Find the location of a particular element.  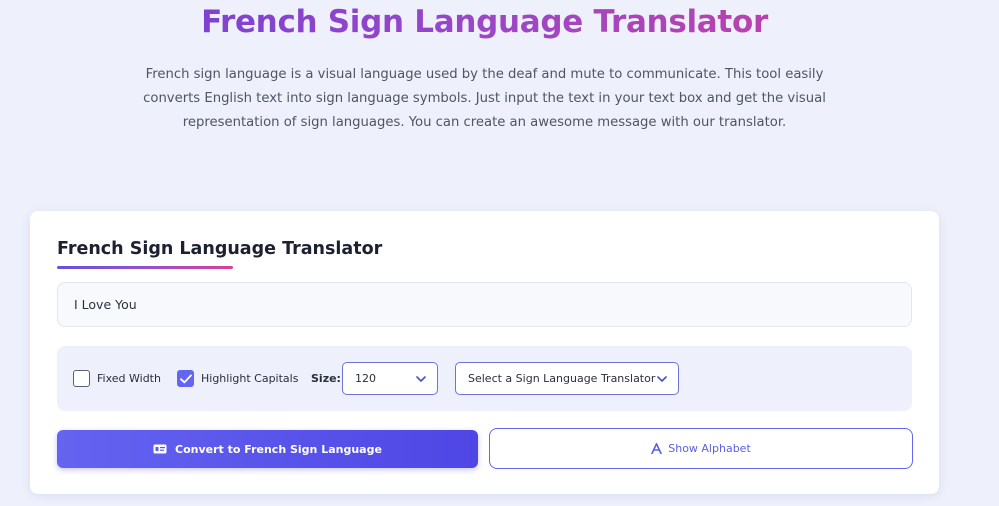

show-alphabet-button: Show Alphabet is located at coordinates (701, 448).